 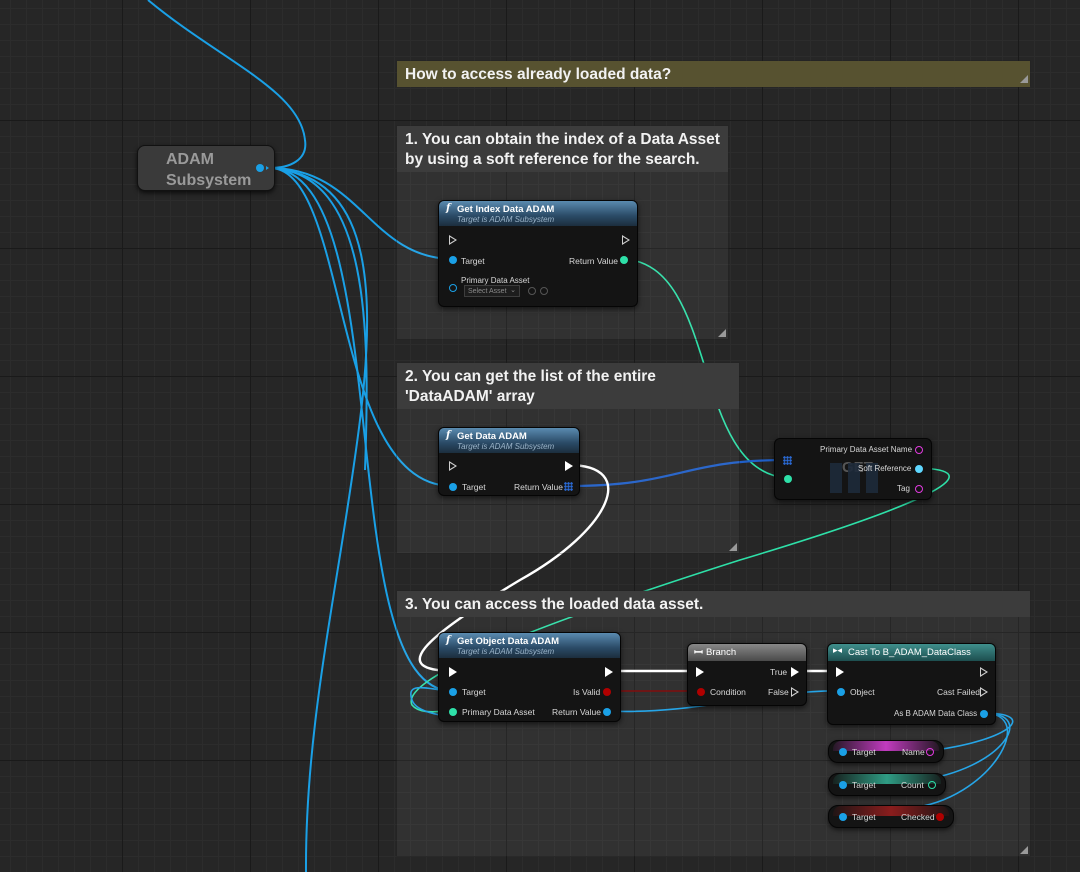 What do you see at coordinates (841, 692) in the screenshot?
I see `object-pin` at bounding box center [841, 692].